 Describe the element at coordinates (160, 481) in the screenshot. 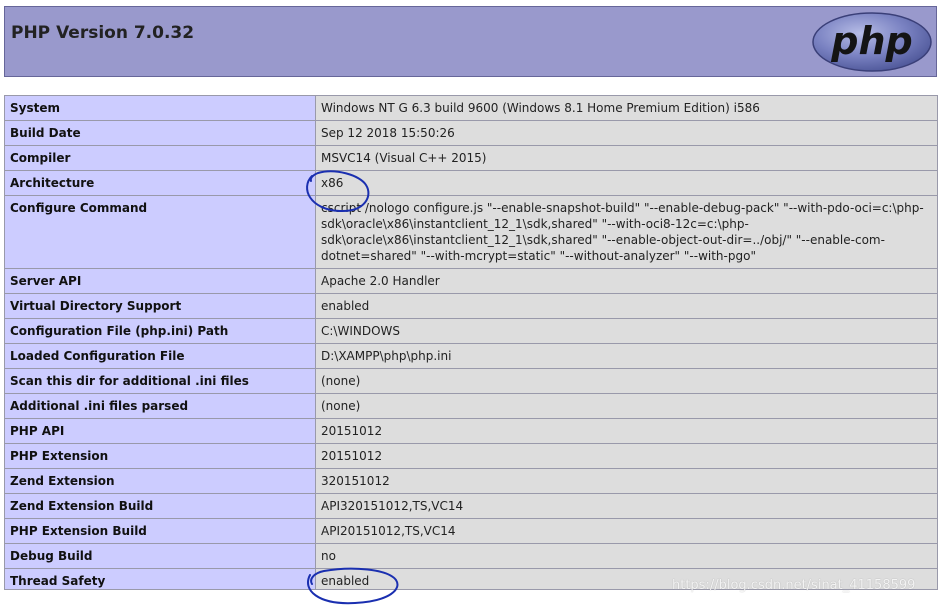

I see `row-key: Zend Extension` at that location.